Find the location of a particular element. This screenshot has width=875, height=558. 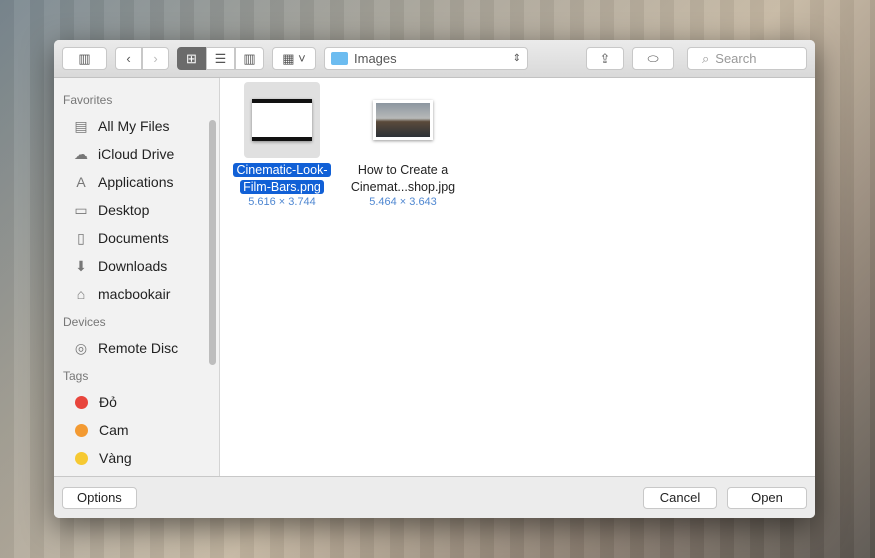

devices-header: Devices is located at coordinates (84, 322).